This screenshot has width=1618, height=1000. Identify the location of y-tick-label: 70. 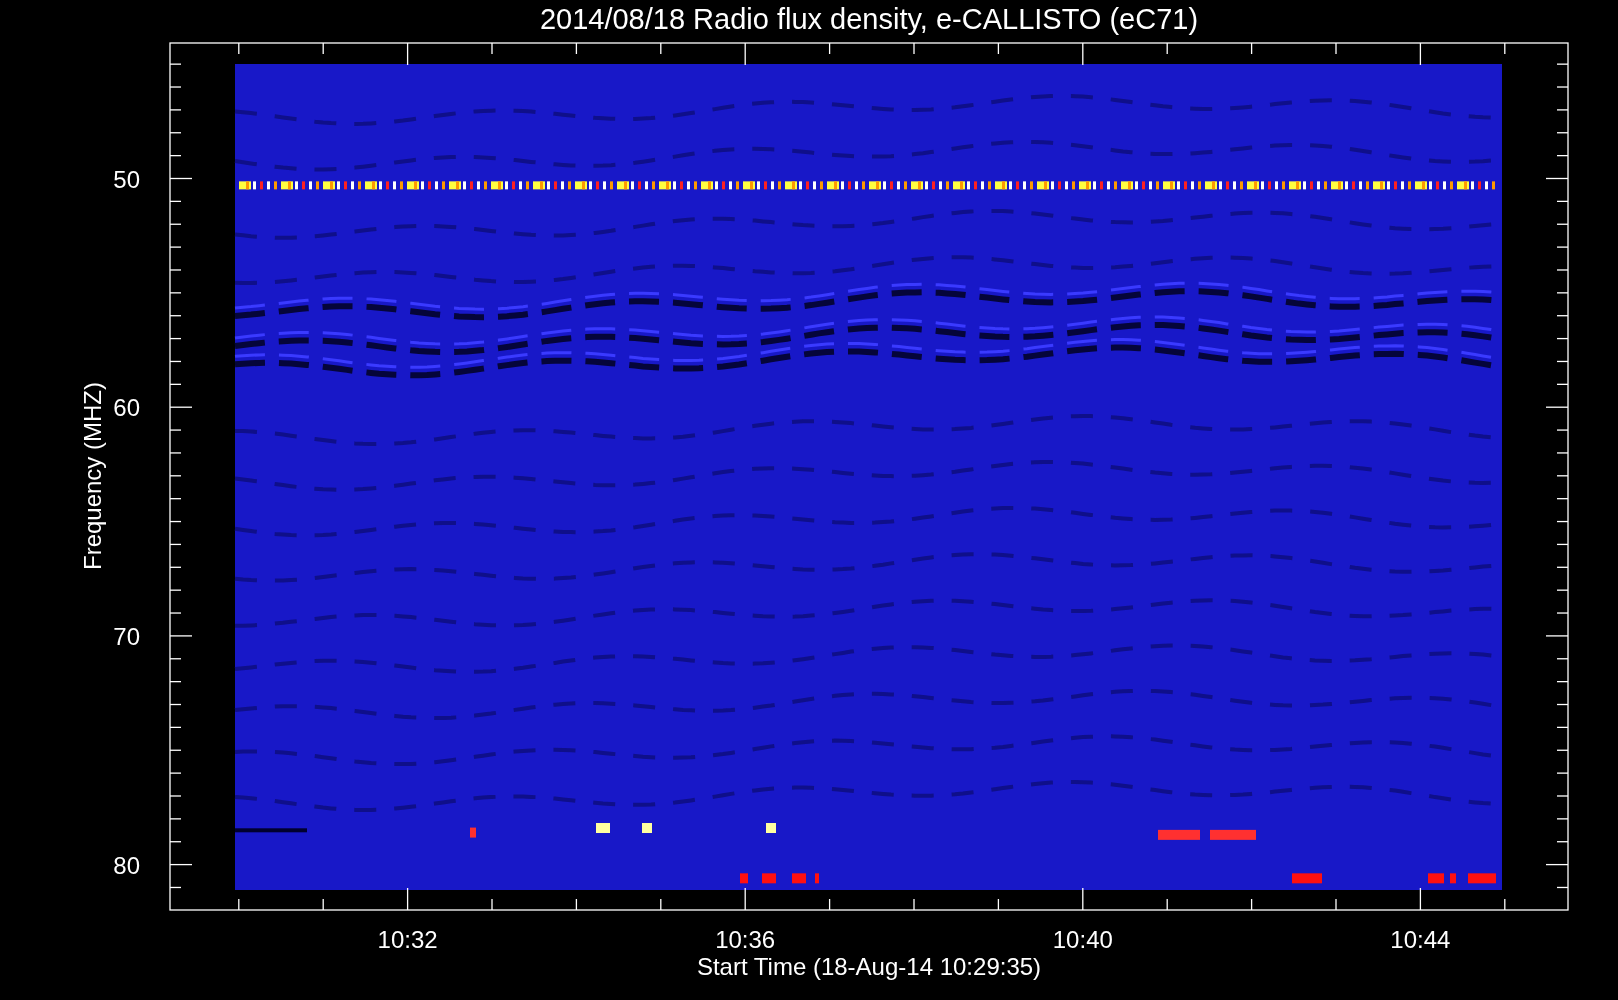
(126, 636).